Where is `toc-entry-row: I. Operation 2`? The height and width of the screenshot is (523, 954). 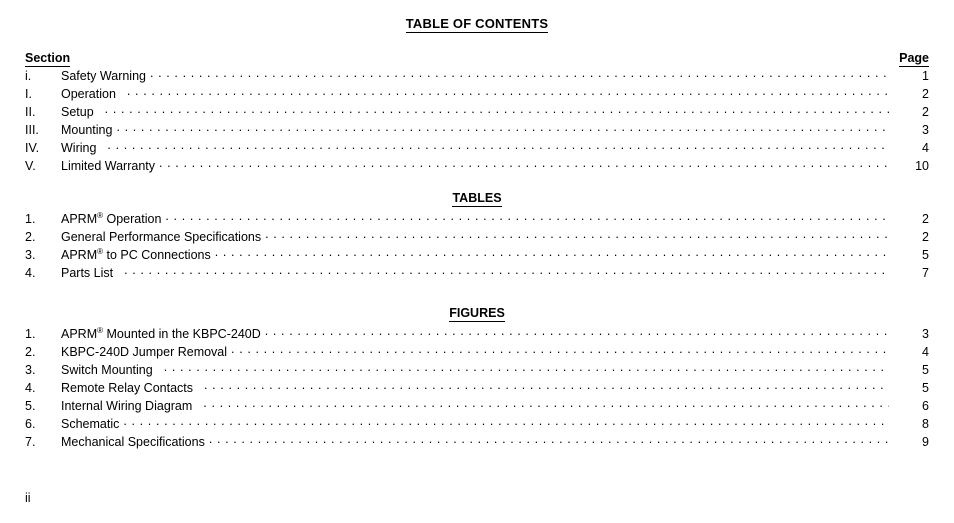
toc-entry-row: I. Operation 2 is located at coordinates (477, 93).